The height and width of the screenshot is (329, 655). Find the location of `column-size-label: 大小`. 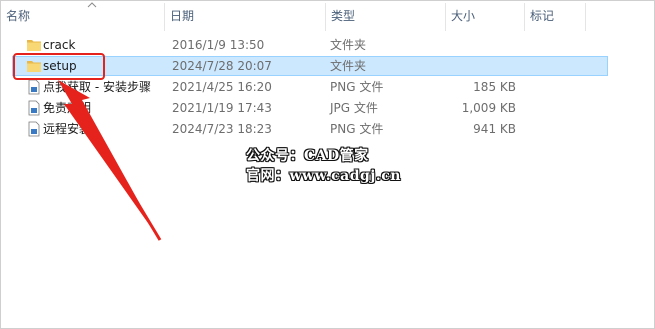

column-size-label: 大小 is located at coordinates (463, 16).